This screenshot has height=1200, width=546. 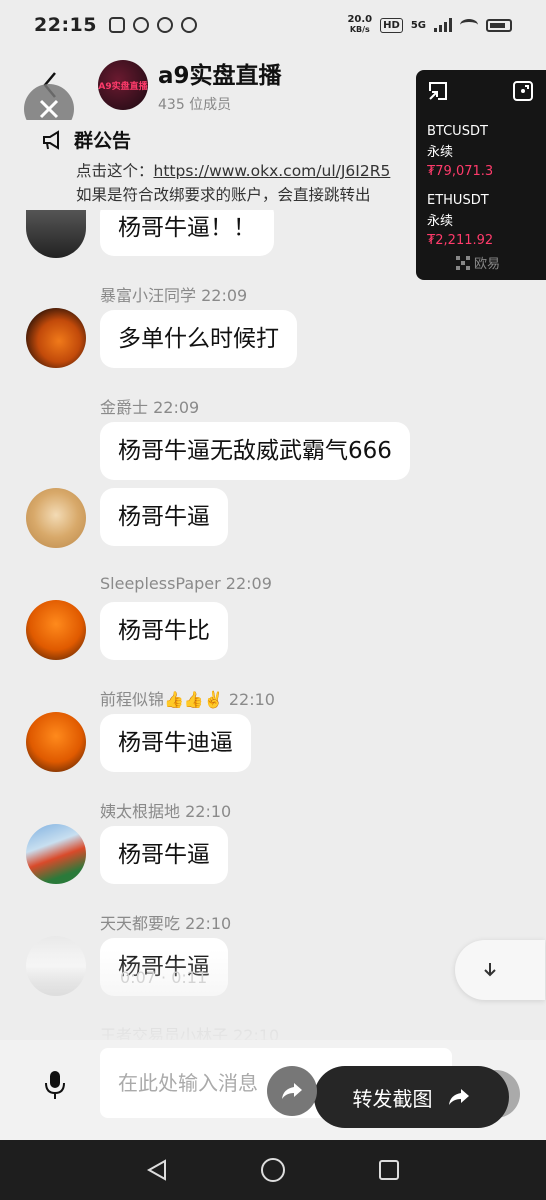 What do you see at coordinates (186, 583) in the screenshot?
I see `sender-name: SleeplessPaper 22:09` at bounding box center [186, 583].